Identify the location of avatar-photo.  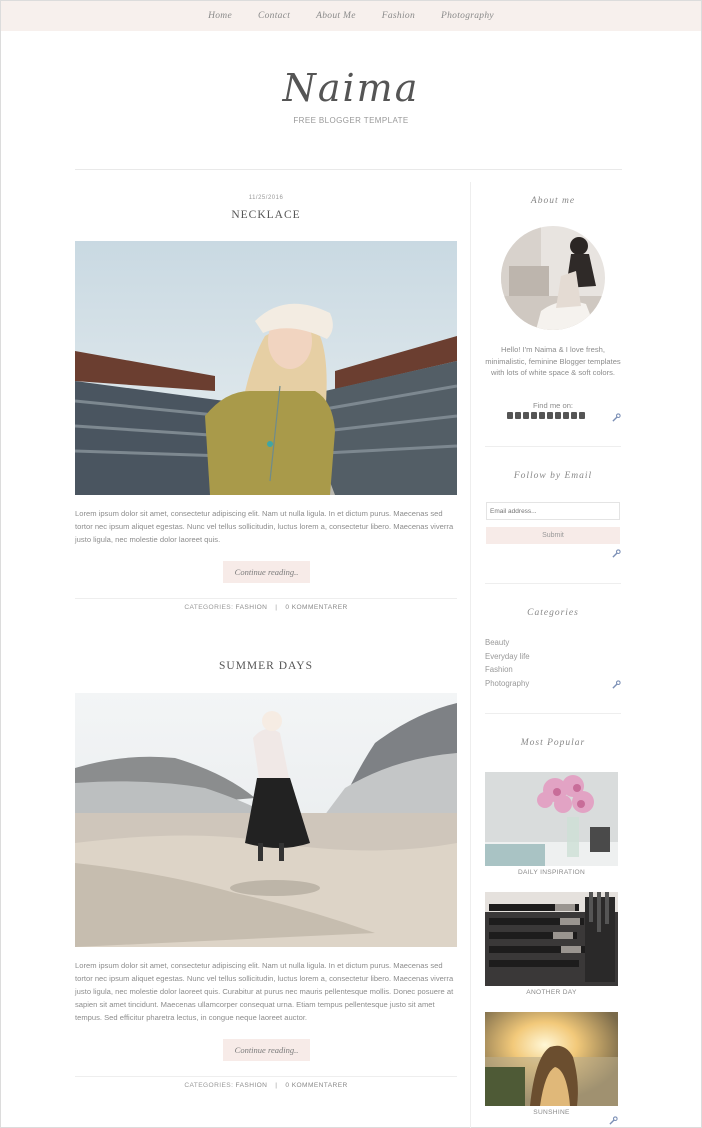
(553, 278).